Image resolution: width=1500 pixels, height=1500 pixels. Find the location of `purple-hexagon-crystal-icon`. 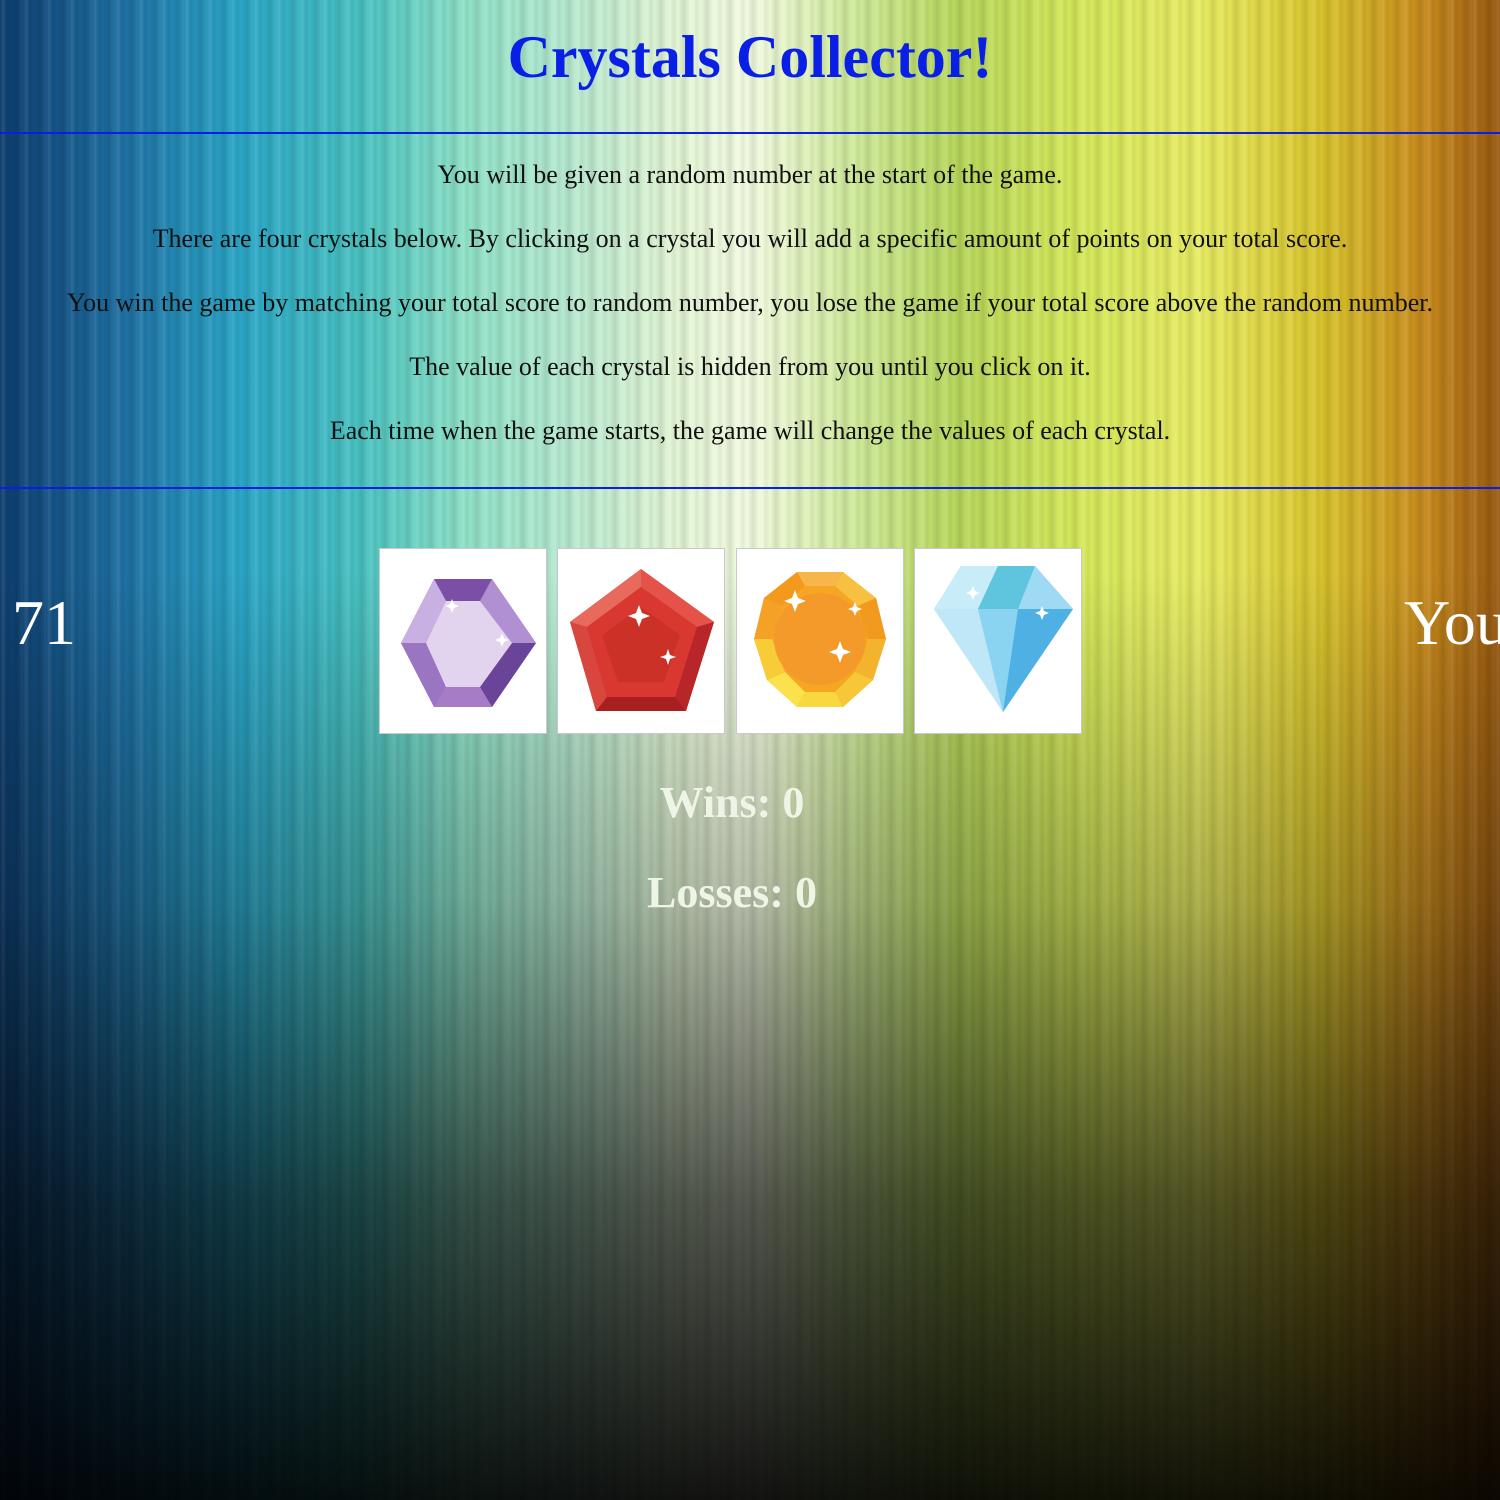

purple-hexagon-crystal-icon is located at coordinates (468, 643).